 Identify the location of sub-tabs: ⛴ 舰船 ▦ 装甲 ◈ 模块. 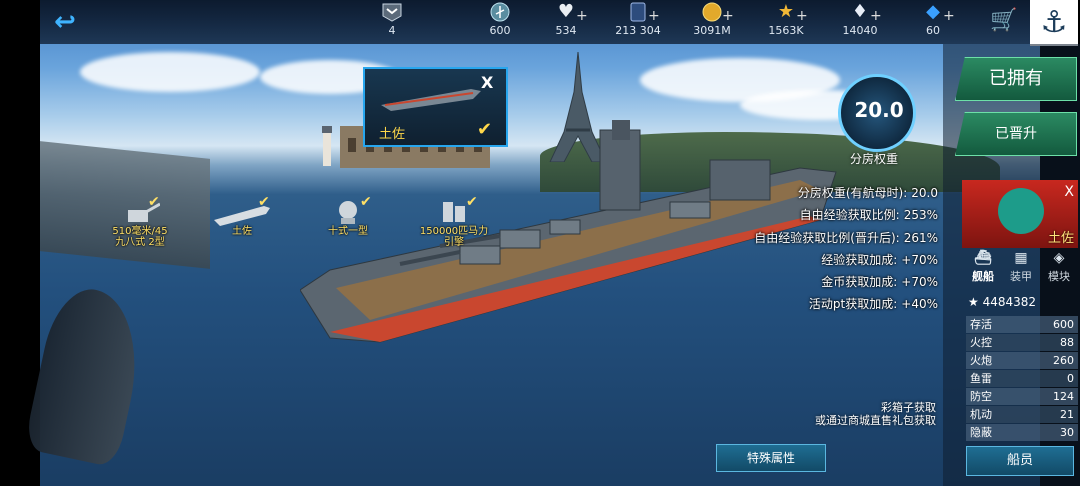
(1021, 270).